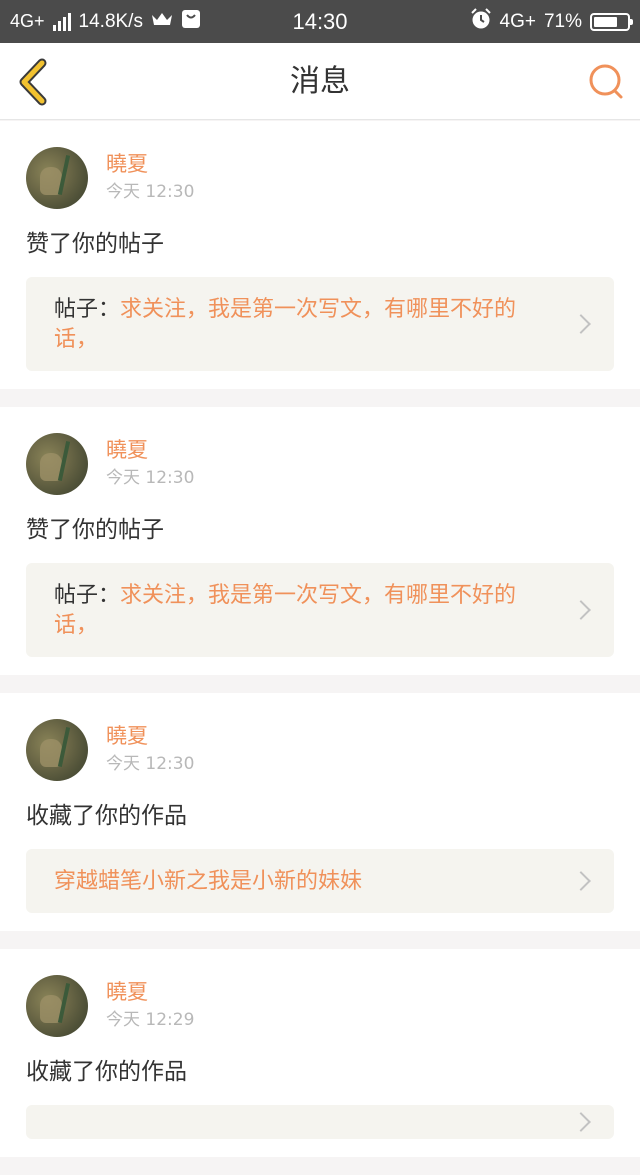 Image resolution: width=640 pixels, height=1175 pixels. Describe the element at coordinates (320, 1122) in the screenshot. I see `work-reference` at that location.